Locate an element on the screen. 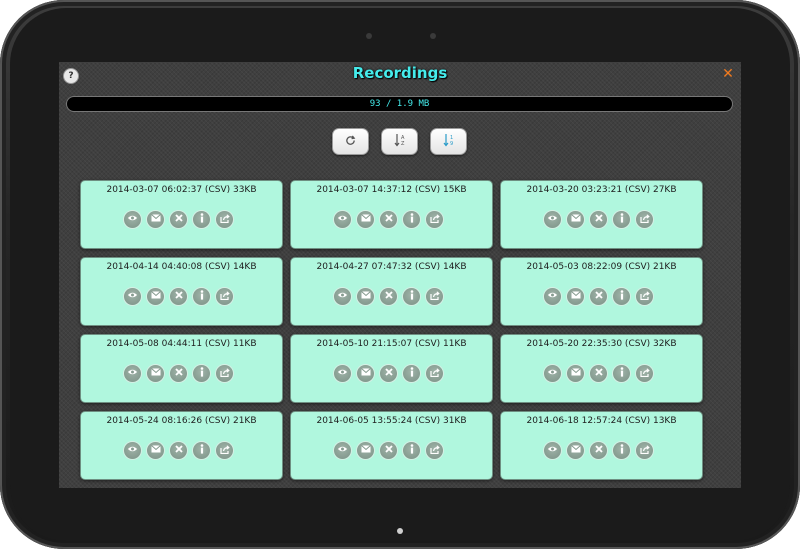 The image size is (800, 549). close-icon: ✕ is located at coordinates (728, 74).